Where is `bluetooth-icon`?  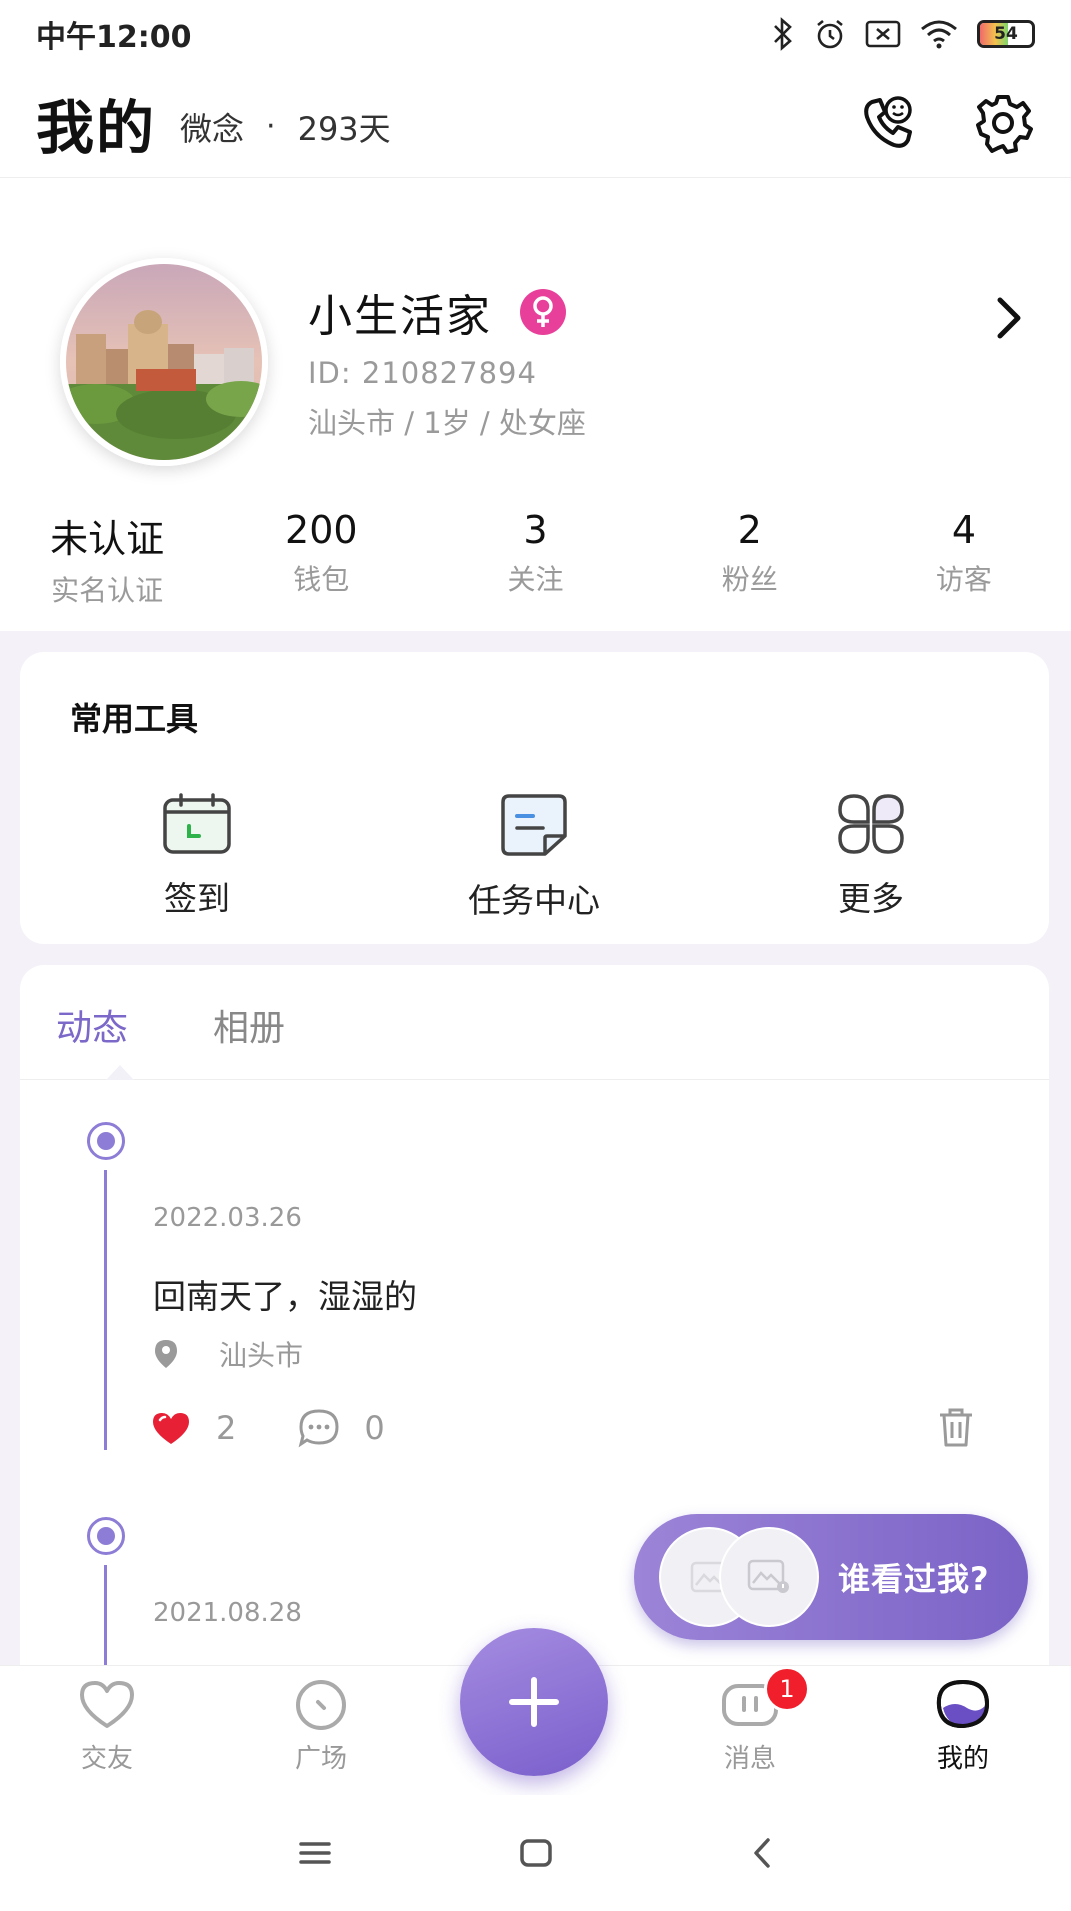
bluetooth-icon is located at coordinates (783, 34).